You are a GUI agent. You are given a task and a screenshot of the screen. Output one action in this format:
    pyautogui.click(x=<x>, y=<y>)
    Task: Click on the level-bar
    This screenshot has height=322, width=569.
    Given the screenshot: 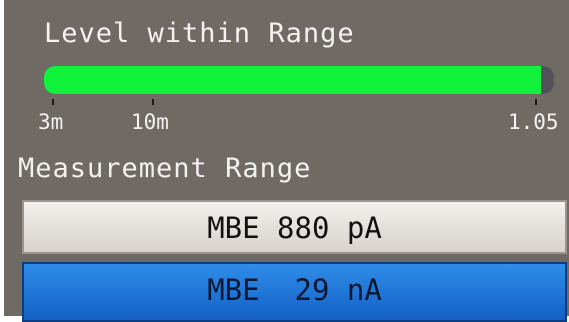 What is the action you would take?
    pyautogui.click(x=299, y=80)
    